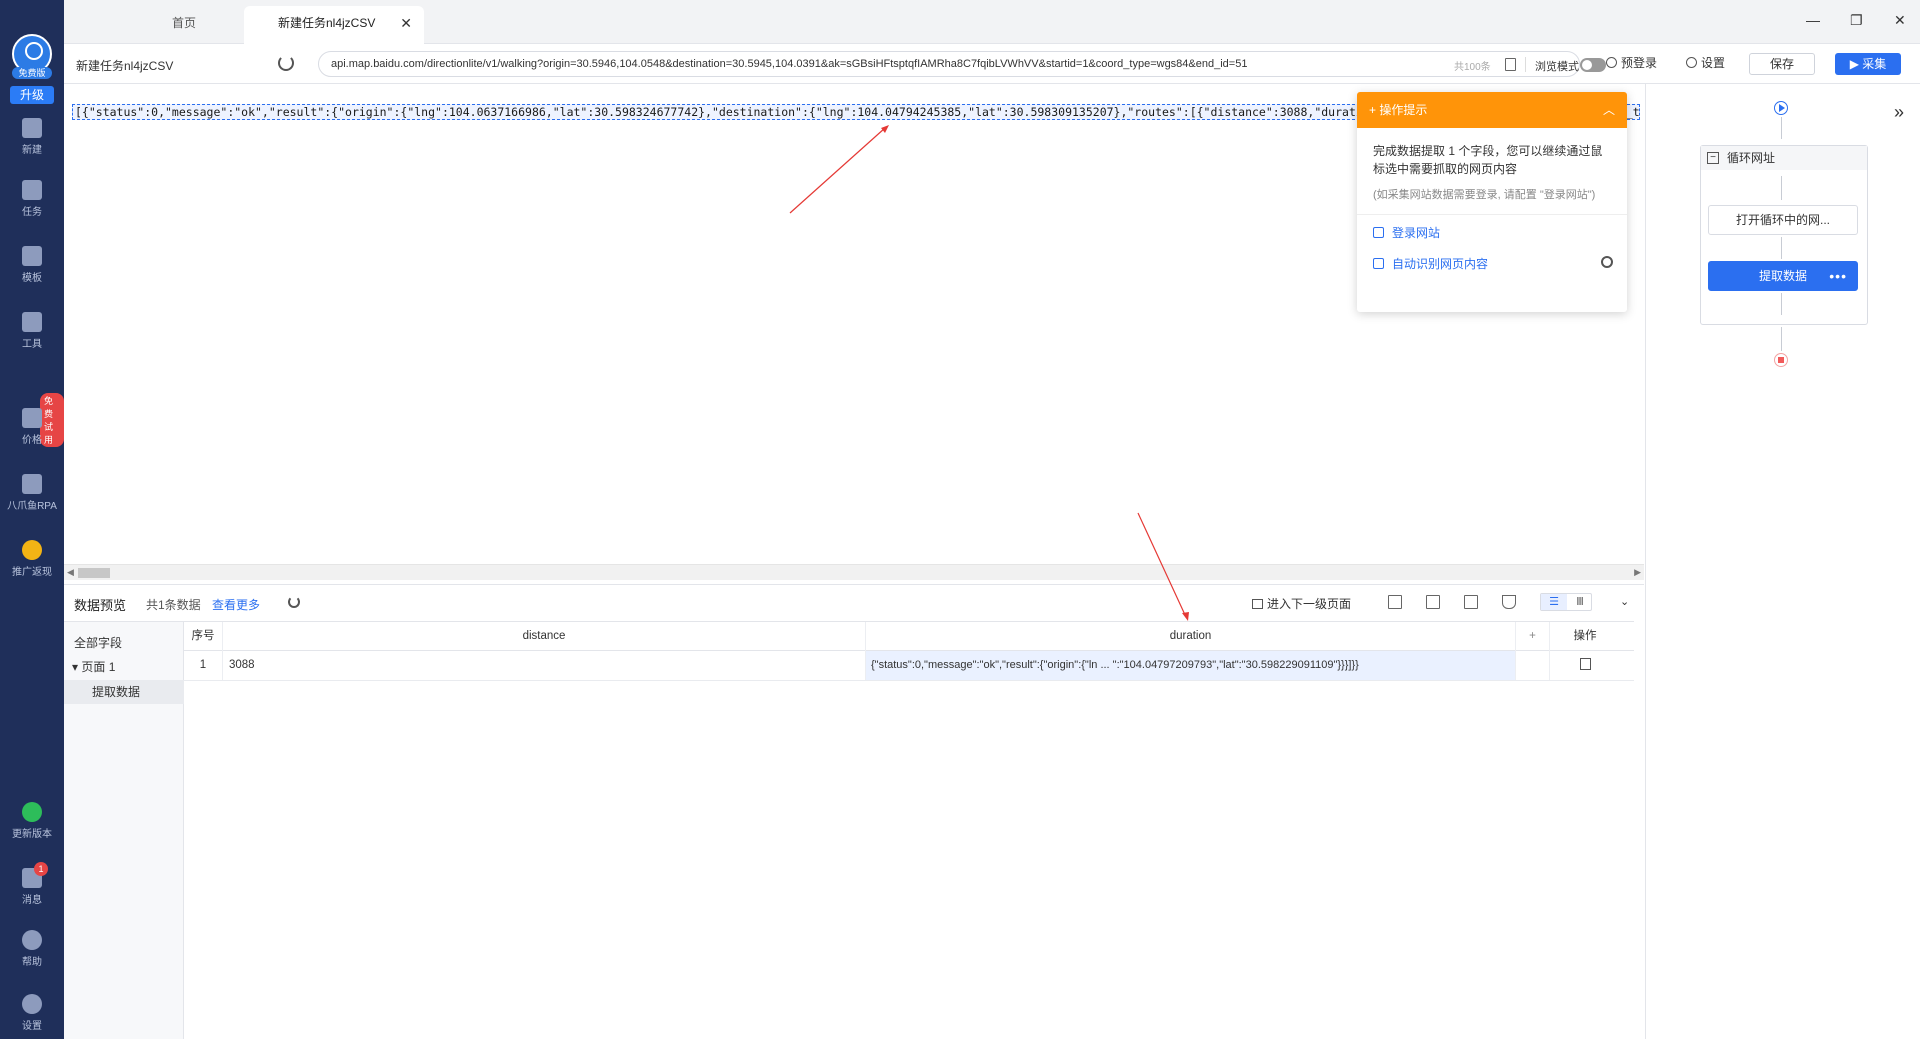 Image resolution: width=1920 pixels, height=1039 pixels. What do you see at coordinates (1374, 110) in the screenshot?
I see `plus-icon: +` at bounding box center [1374, 110].